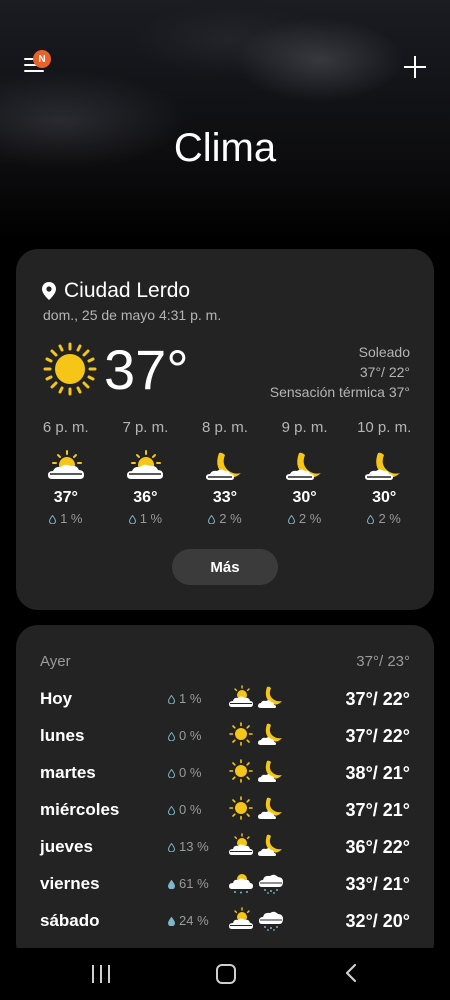 The width and height of the screenshot is (450, 1000). Describe the element at coordinates (225, 809) in the screenshot. I see `daily-row: miércoles 0 % 37°/ 21°` at that location.